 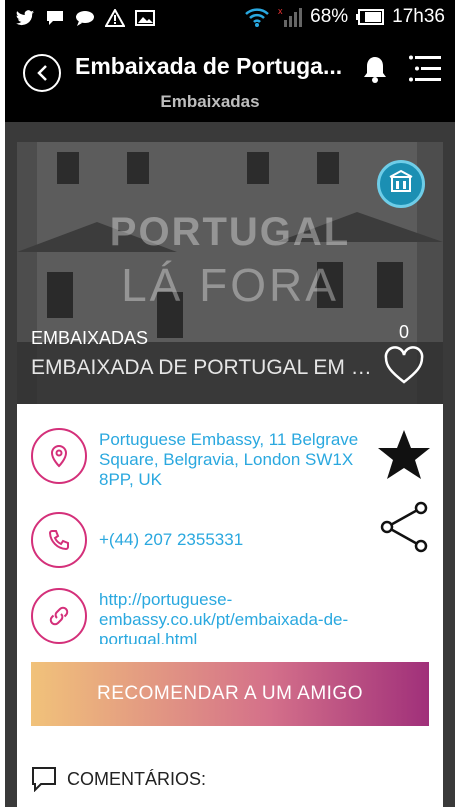 I want to click on share-button, so click(x=404, y=527).